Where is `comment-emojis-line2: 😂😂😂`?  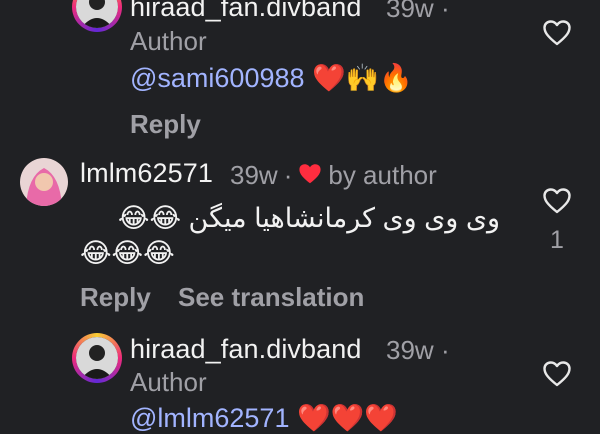 comment-emojis-line2: 😂😂😂 is located at coordinates (127, 253).